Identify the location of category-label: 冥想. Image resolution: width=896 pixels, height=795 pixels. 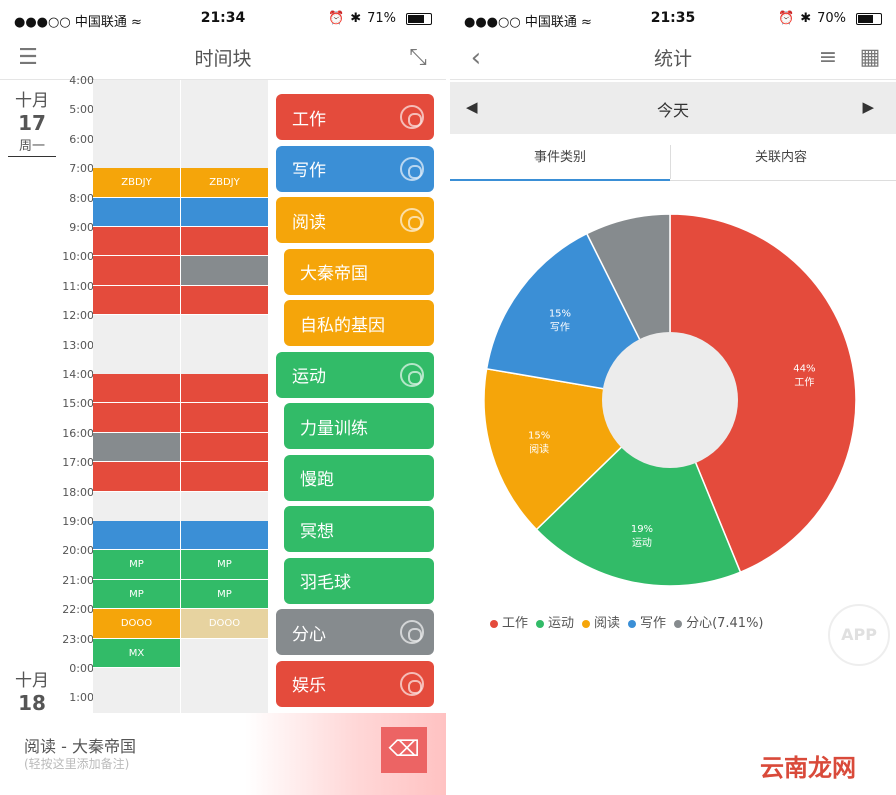
(317, 531).